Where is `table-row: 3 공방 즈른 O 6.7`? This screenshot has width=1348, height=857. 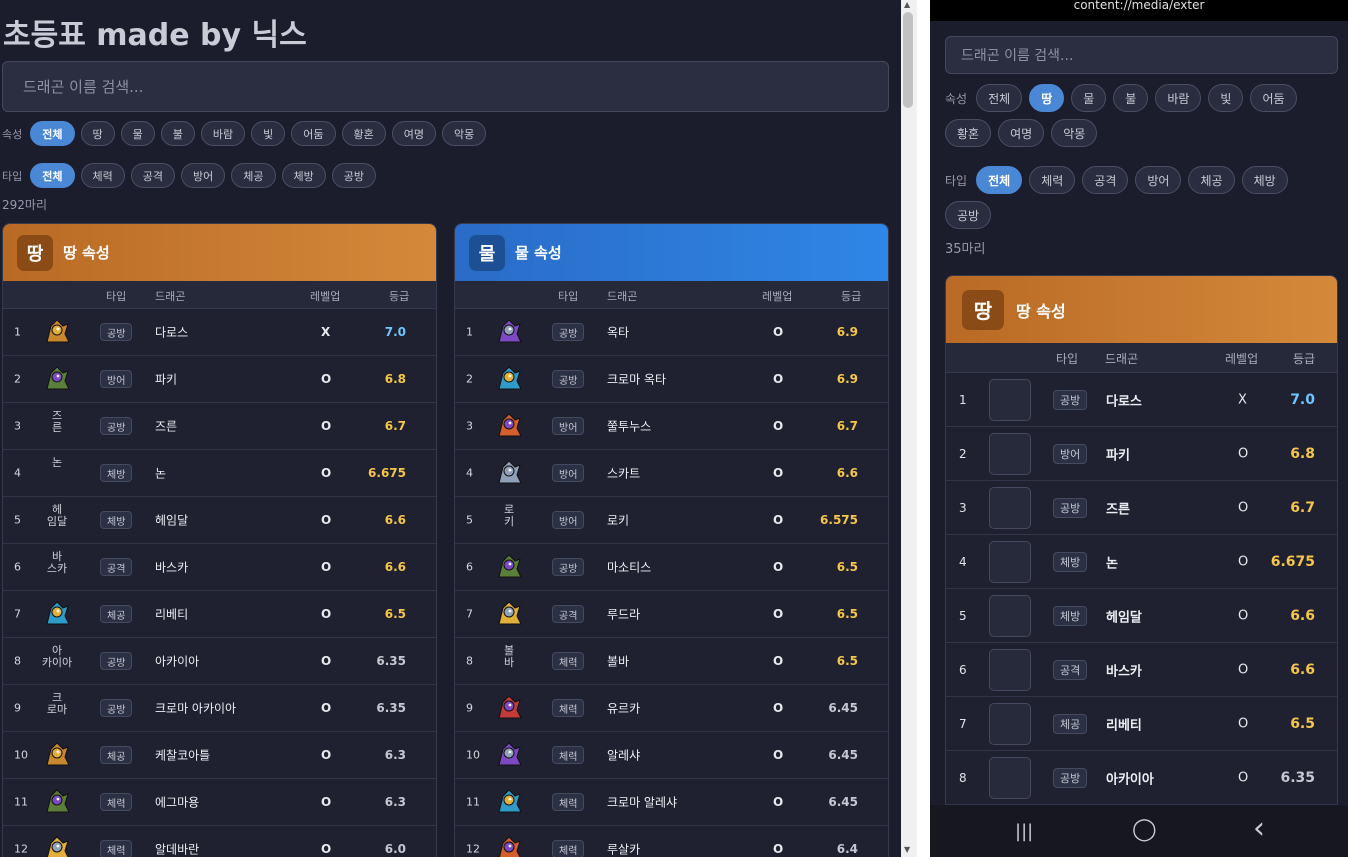 table-row: 3 공방 즈른 O 6.7 is located at coordinates (1141, 508).